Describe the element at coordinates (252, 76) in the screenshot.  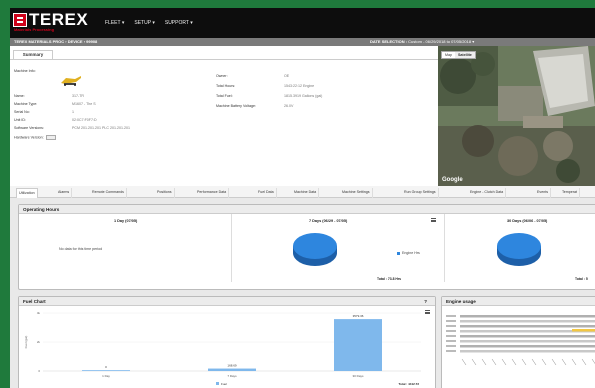
I see `field-owner: Owner: OE` at that location.